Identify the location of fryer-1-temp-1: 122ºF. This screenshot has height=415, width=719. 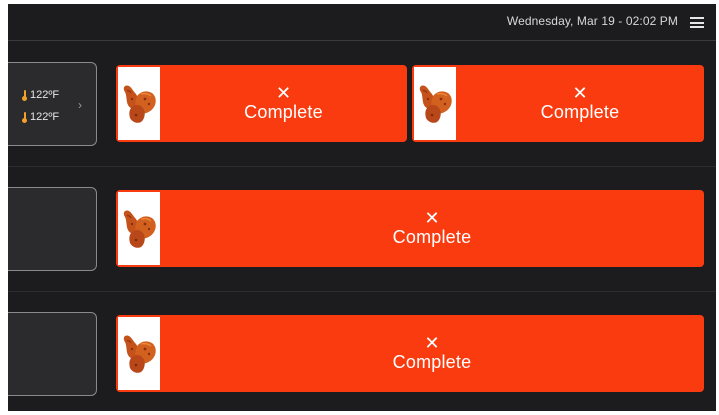
(40, 95).